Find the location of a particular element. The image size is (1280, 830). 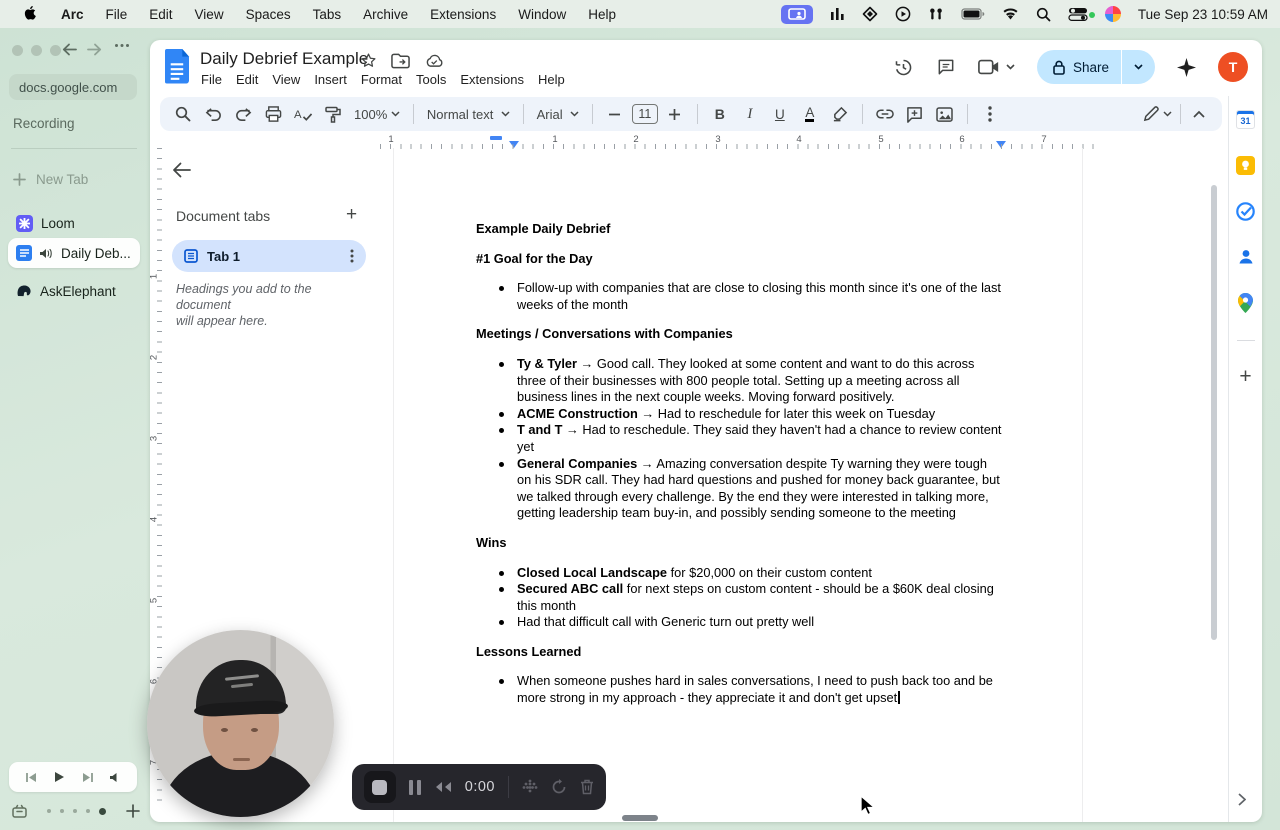

loom-webcam-bubble is located at coordinates (240, 723).